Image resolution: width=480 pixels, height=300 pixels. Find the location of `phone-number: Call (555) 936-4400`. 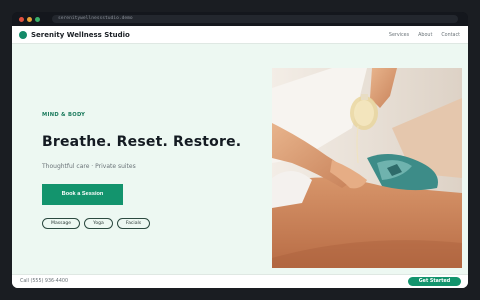

phone-number: Call (555) 936-4400 is located at coordinates (44, 282).